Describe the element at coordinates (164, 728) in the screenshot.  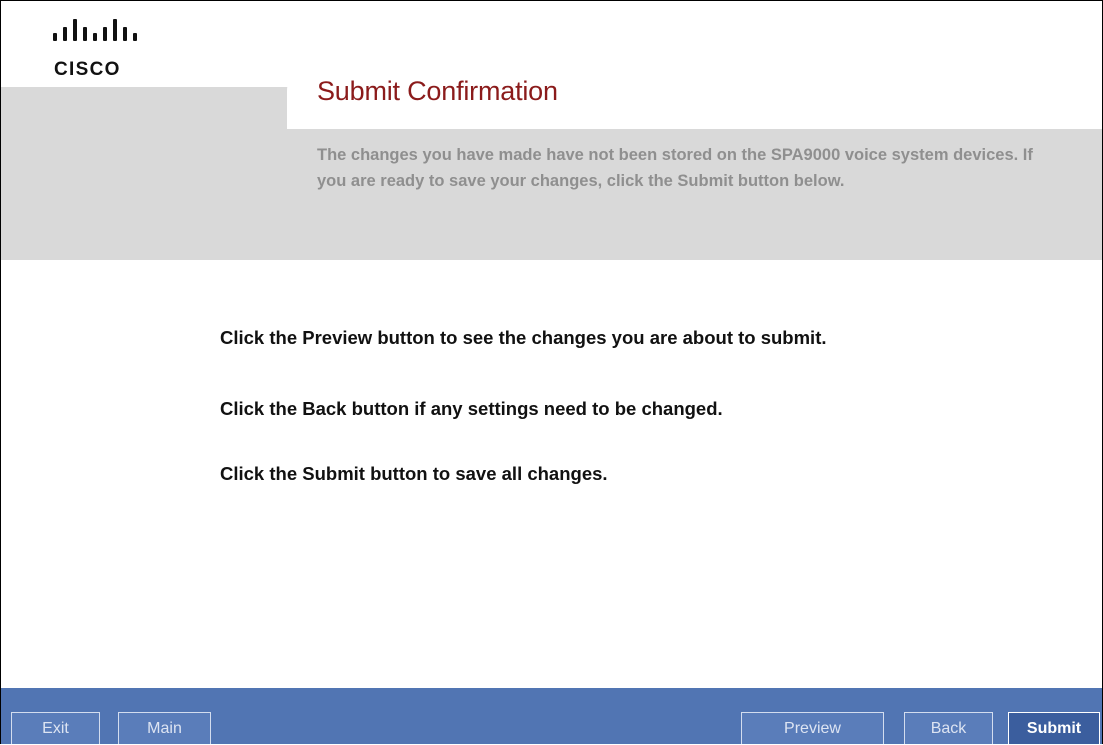
I see `main-button: Main` at that location.